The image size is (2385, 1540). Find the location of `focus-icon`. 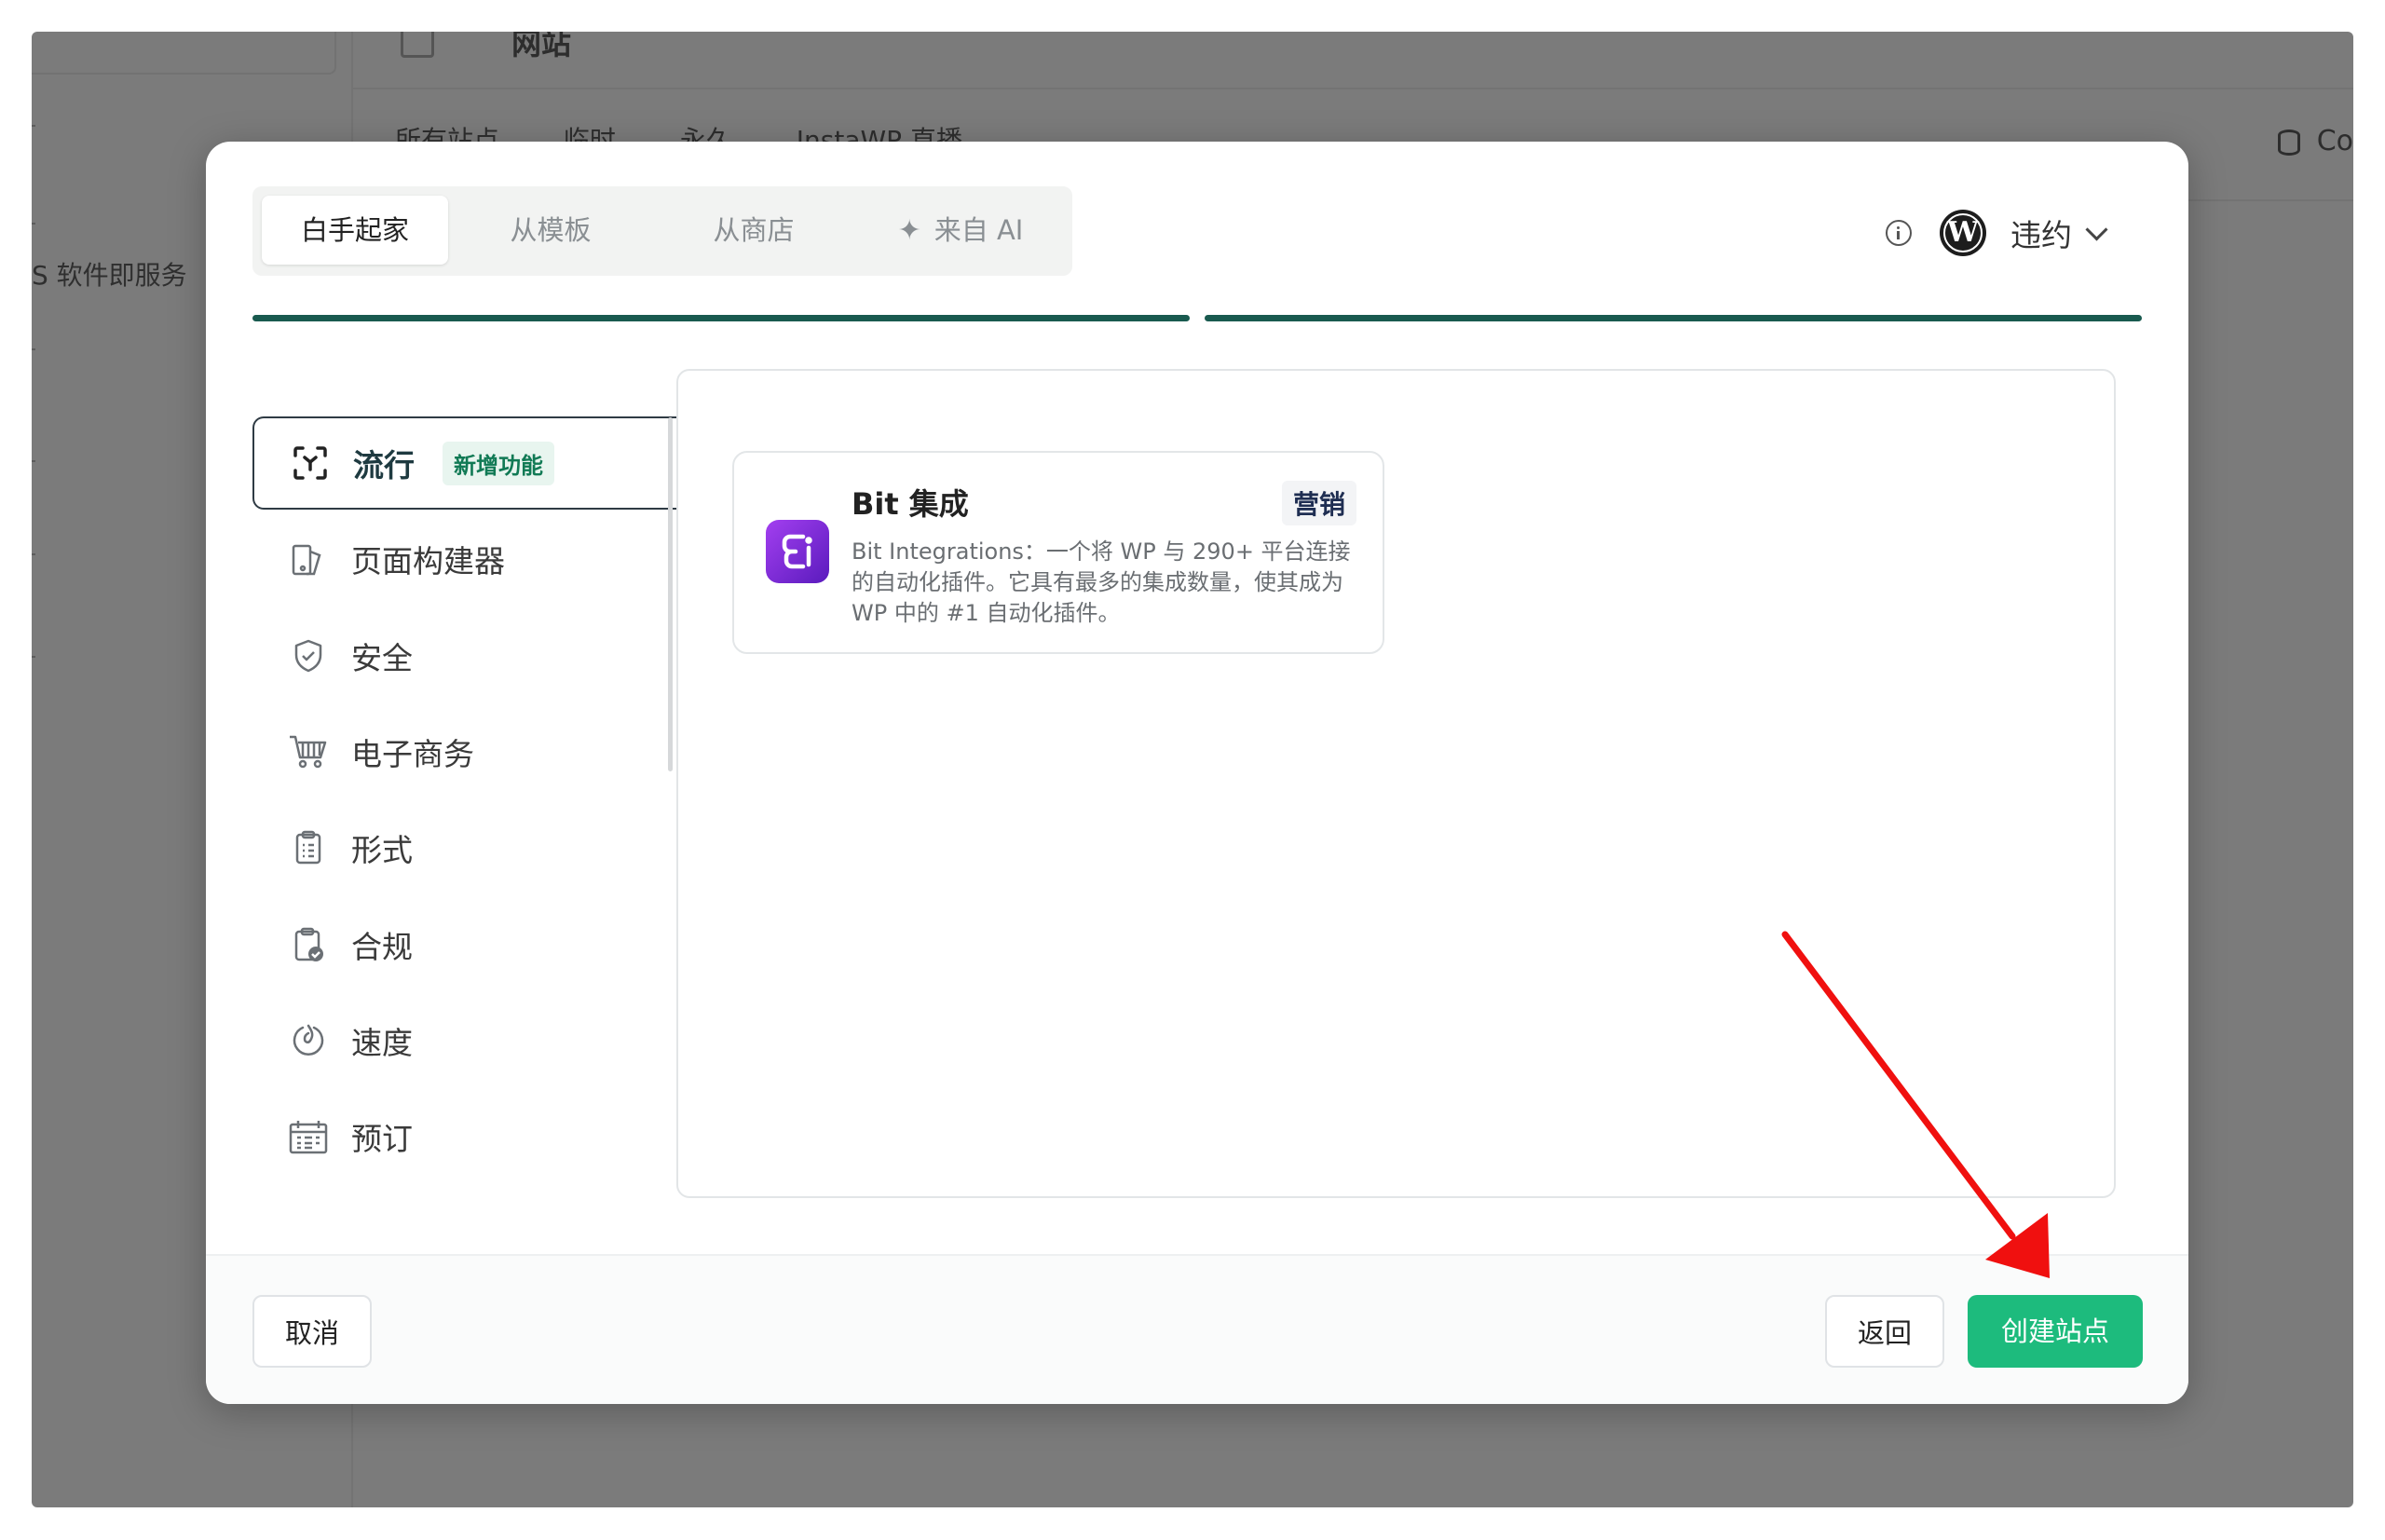

focus-icon is located at coordinates (311, 463).